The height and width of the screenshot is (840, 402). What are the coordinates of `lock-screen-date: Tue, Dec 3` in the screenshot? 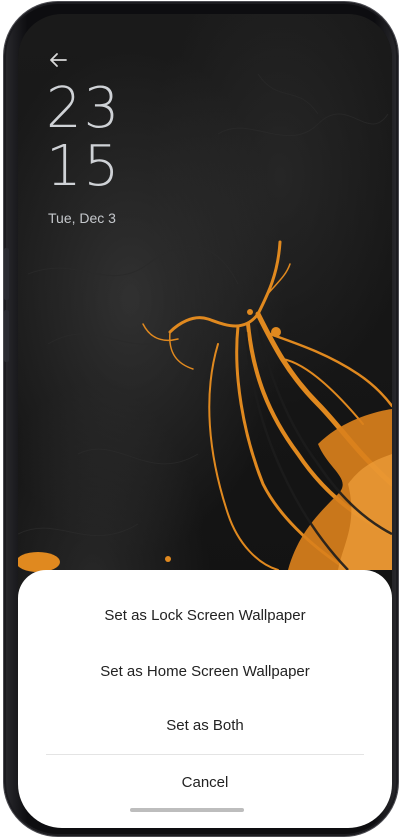 It's located at (82, 218).